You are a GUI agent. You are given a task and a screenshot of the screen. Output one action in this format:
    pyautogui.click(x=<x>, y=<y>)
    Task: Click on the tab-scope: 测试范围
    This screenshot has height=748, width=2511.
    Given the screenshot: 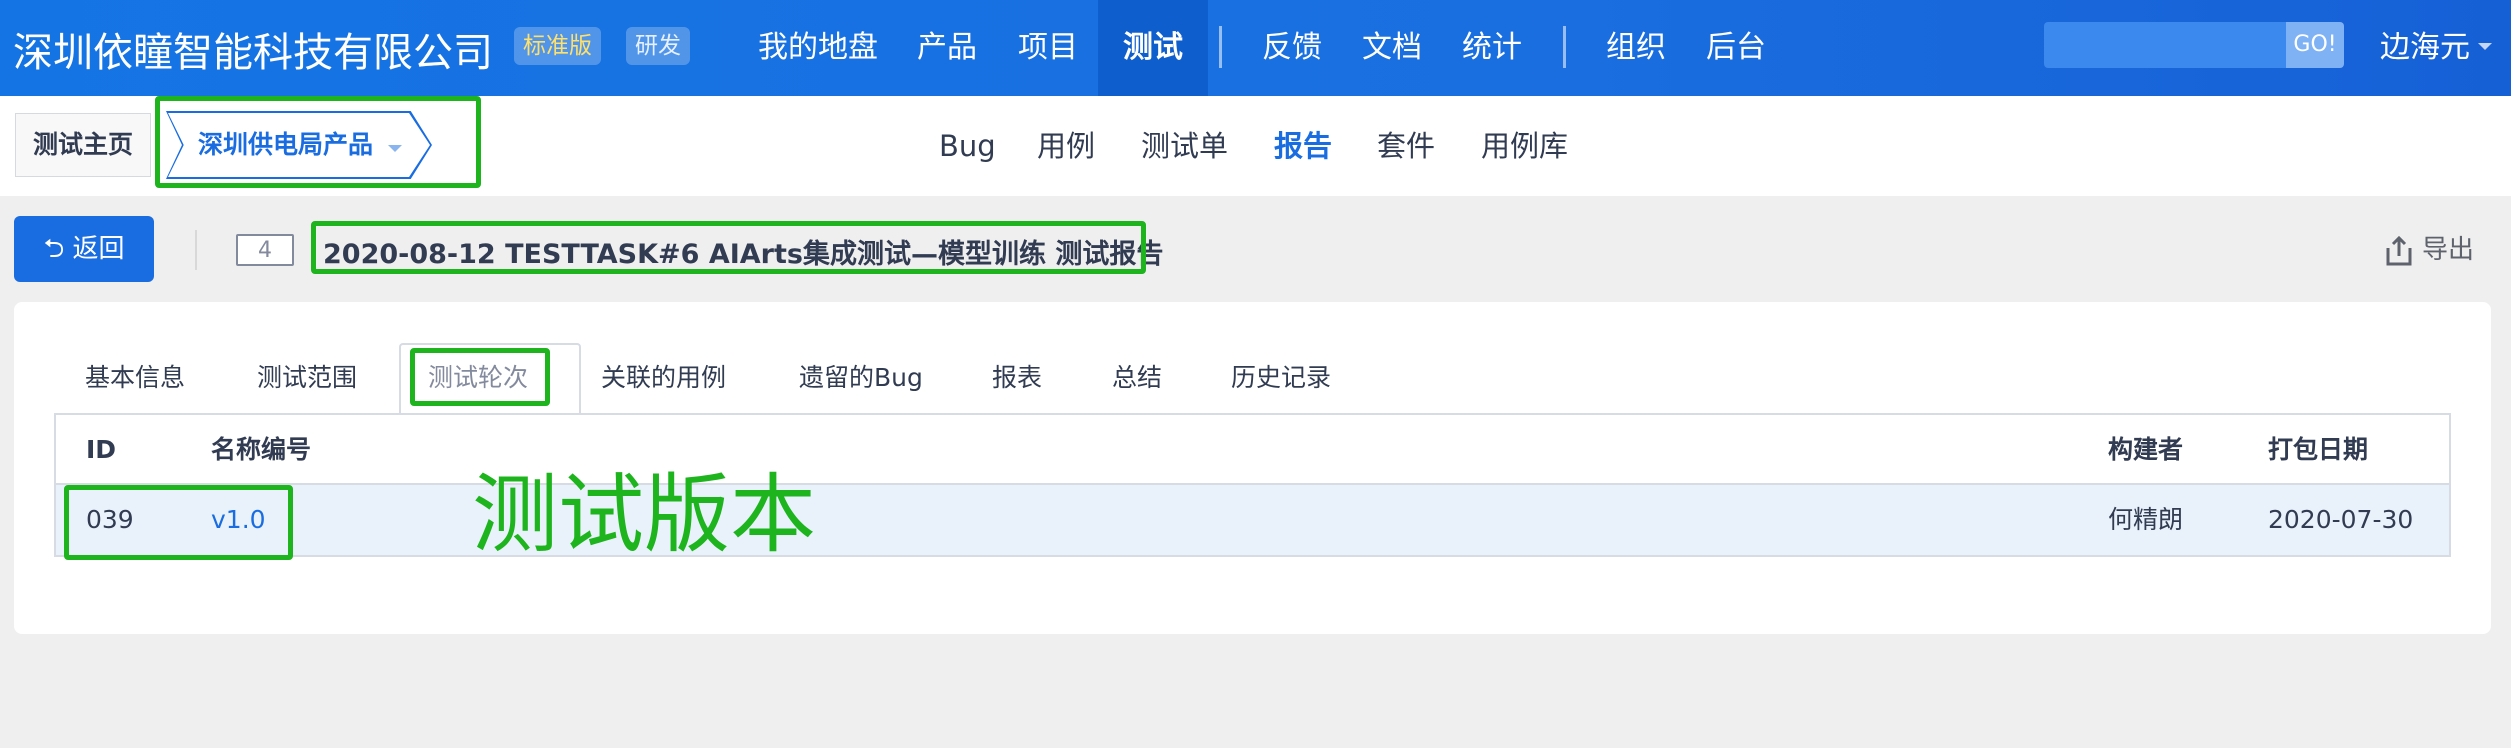 What is the action you would take?
    pyautogui.click(x=307, y=378)
    